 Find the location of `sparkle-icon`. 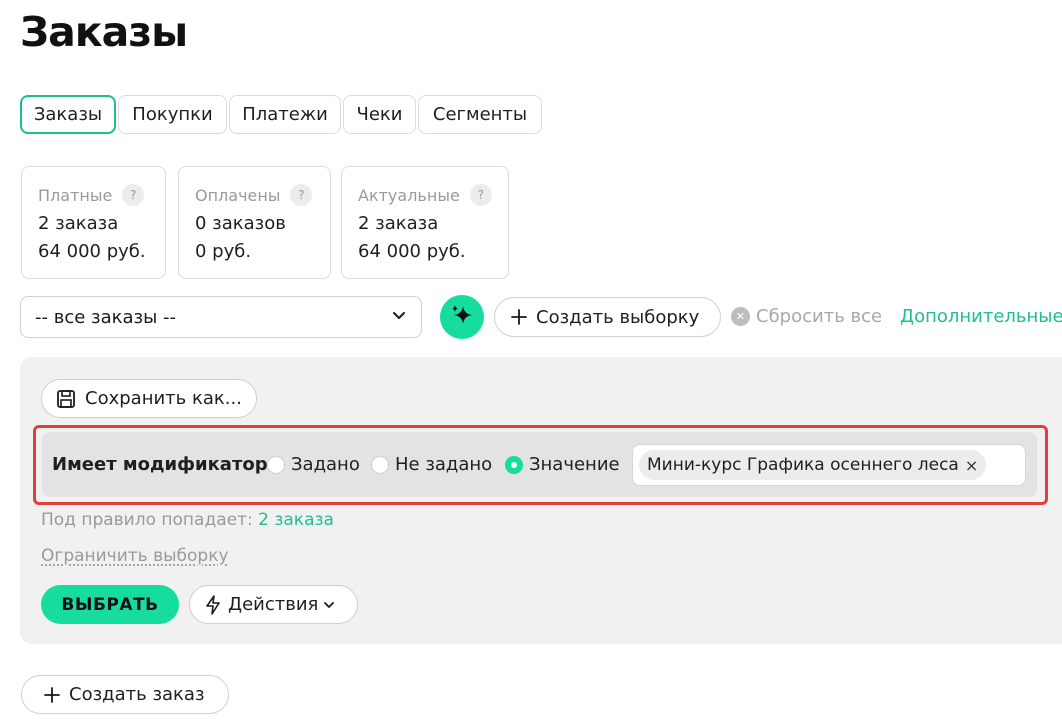

sparkle-icon is located at coordinates (462, 317).